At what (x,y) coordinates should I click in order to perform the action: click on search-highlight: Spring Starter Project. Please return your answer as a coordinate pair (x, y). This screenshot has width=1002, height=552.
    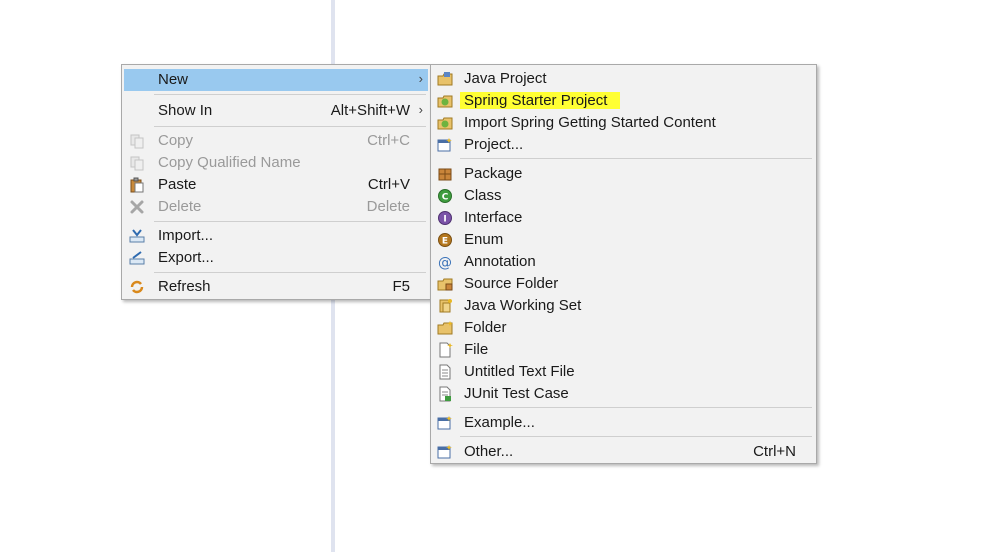
    Looking at the image, I should click on (540, 100).